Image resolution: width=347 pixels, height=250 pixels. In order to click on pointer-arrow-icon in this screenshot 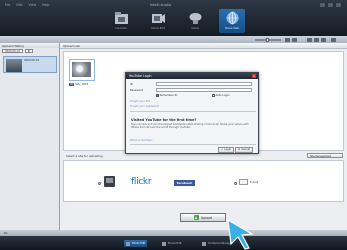, I will do `click(240, 234)`.